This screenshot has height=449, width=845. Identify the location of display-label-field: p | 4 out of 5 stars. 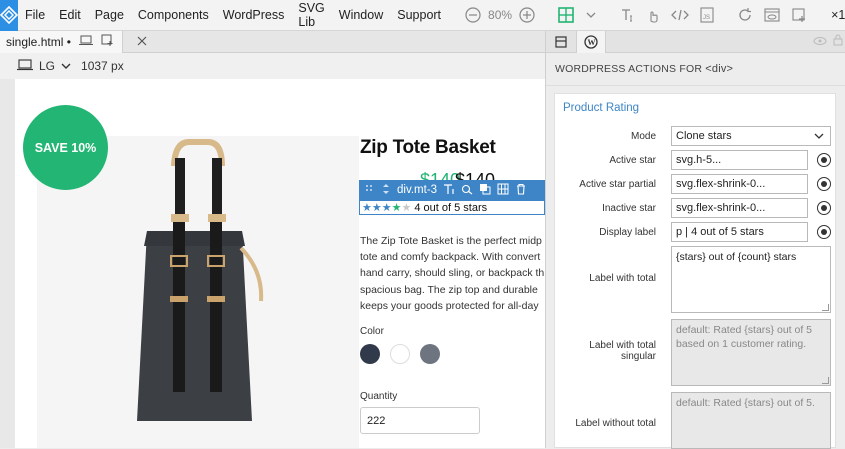
(739, 232).